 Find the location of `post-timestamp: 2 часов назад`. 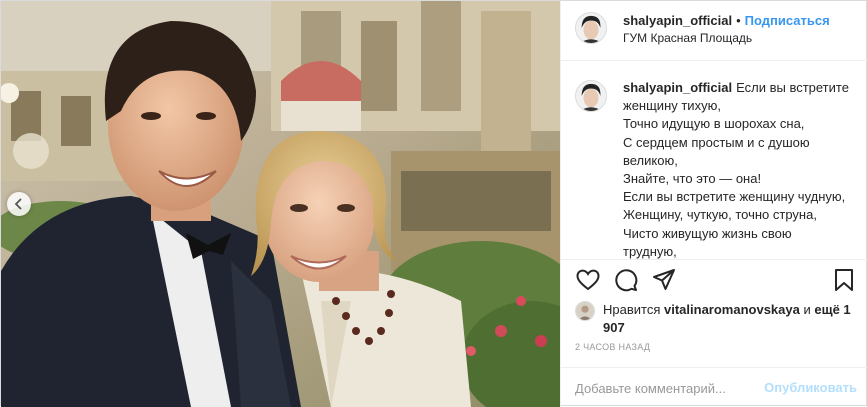

post-timestamp: 2 часов назад is located at coordinates (612, 347).